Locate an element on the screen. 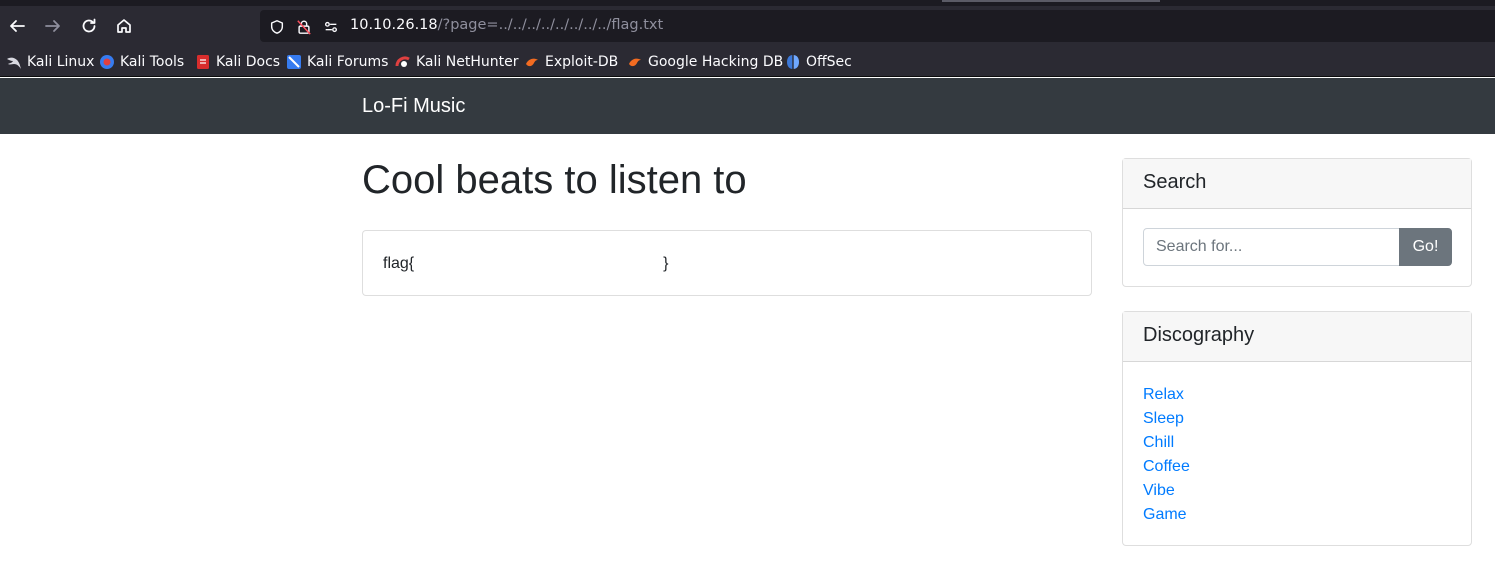  reload-icon is located at coordinates (89, 25).